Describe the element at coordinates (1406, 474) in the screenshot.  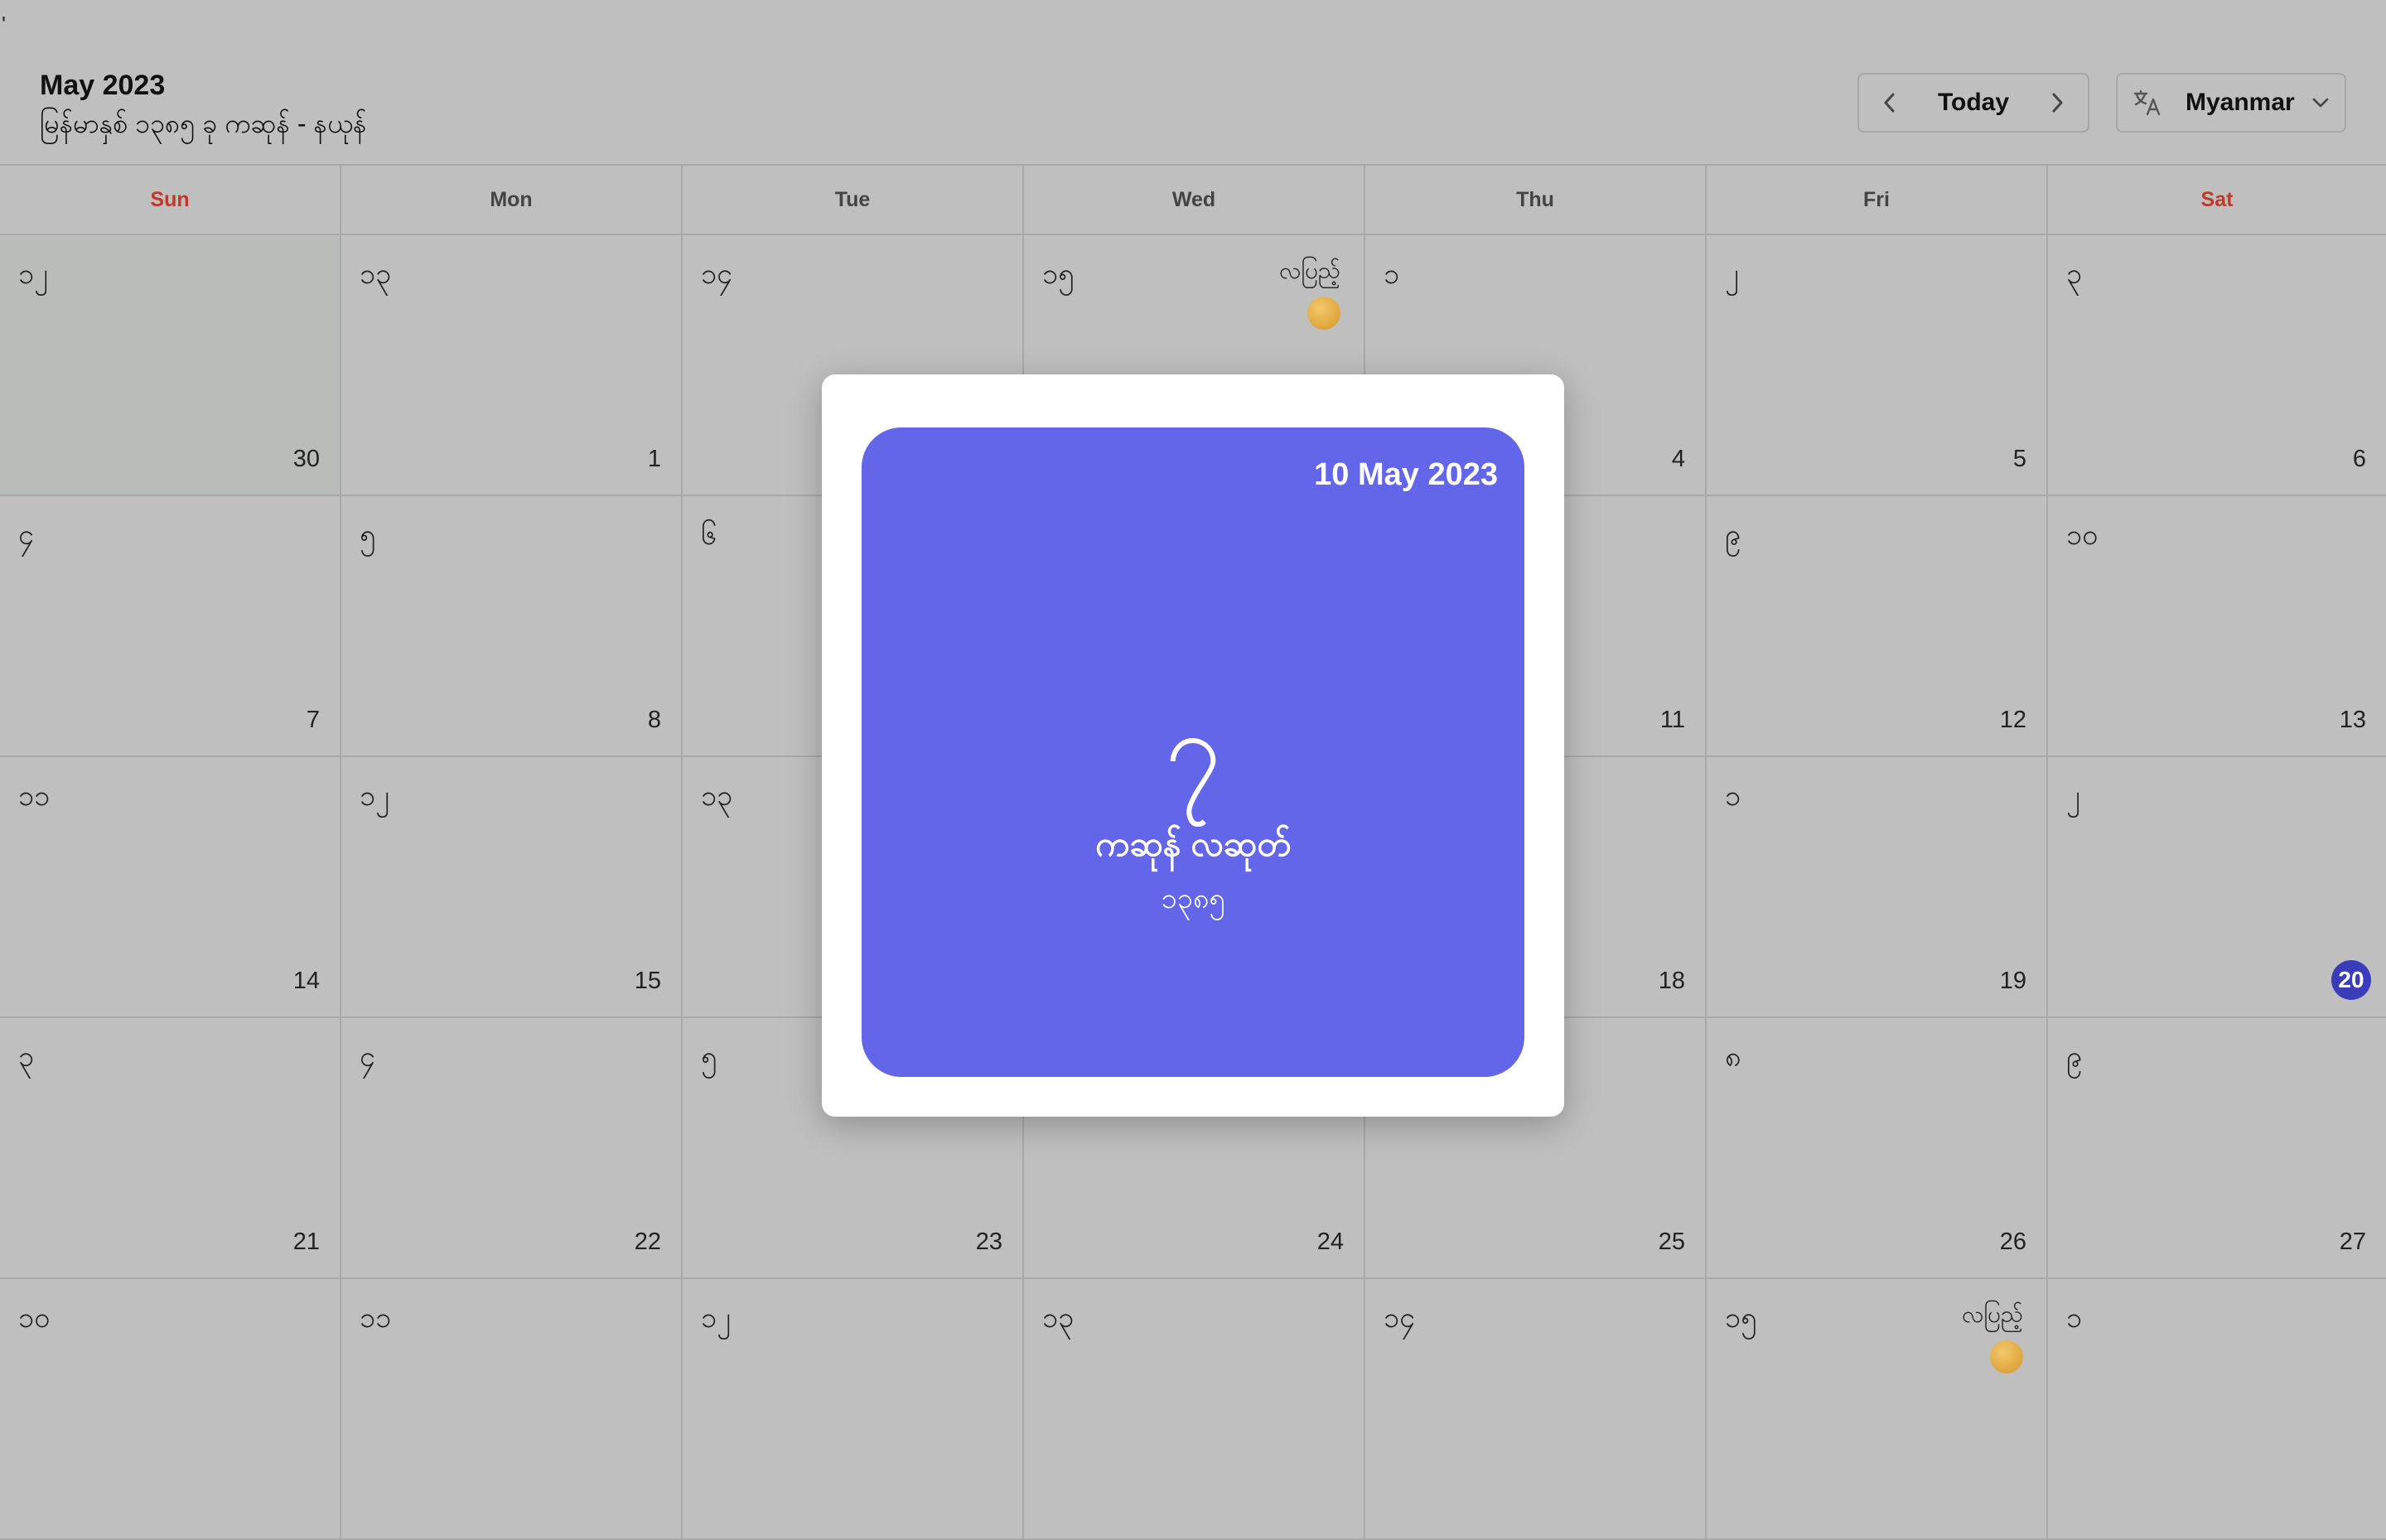
I see `selected-date: 10 May 2023` at that location.